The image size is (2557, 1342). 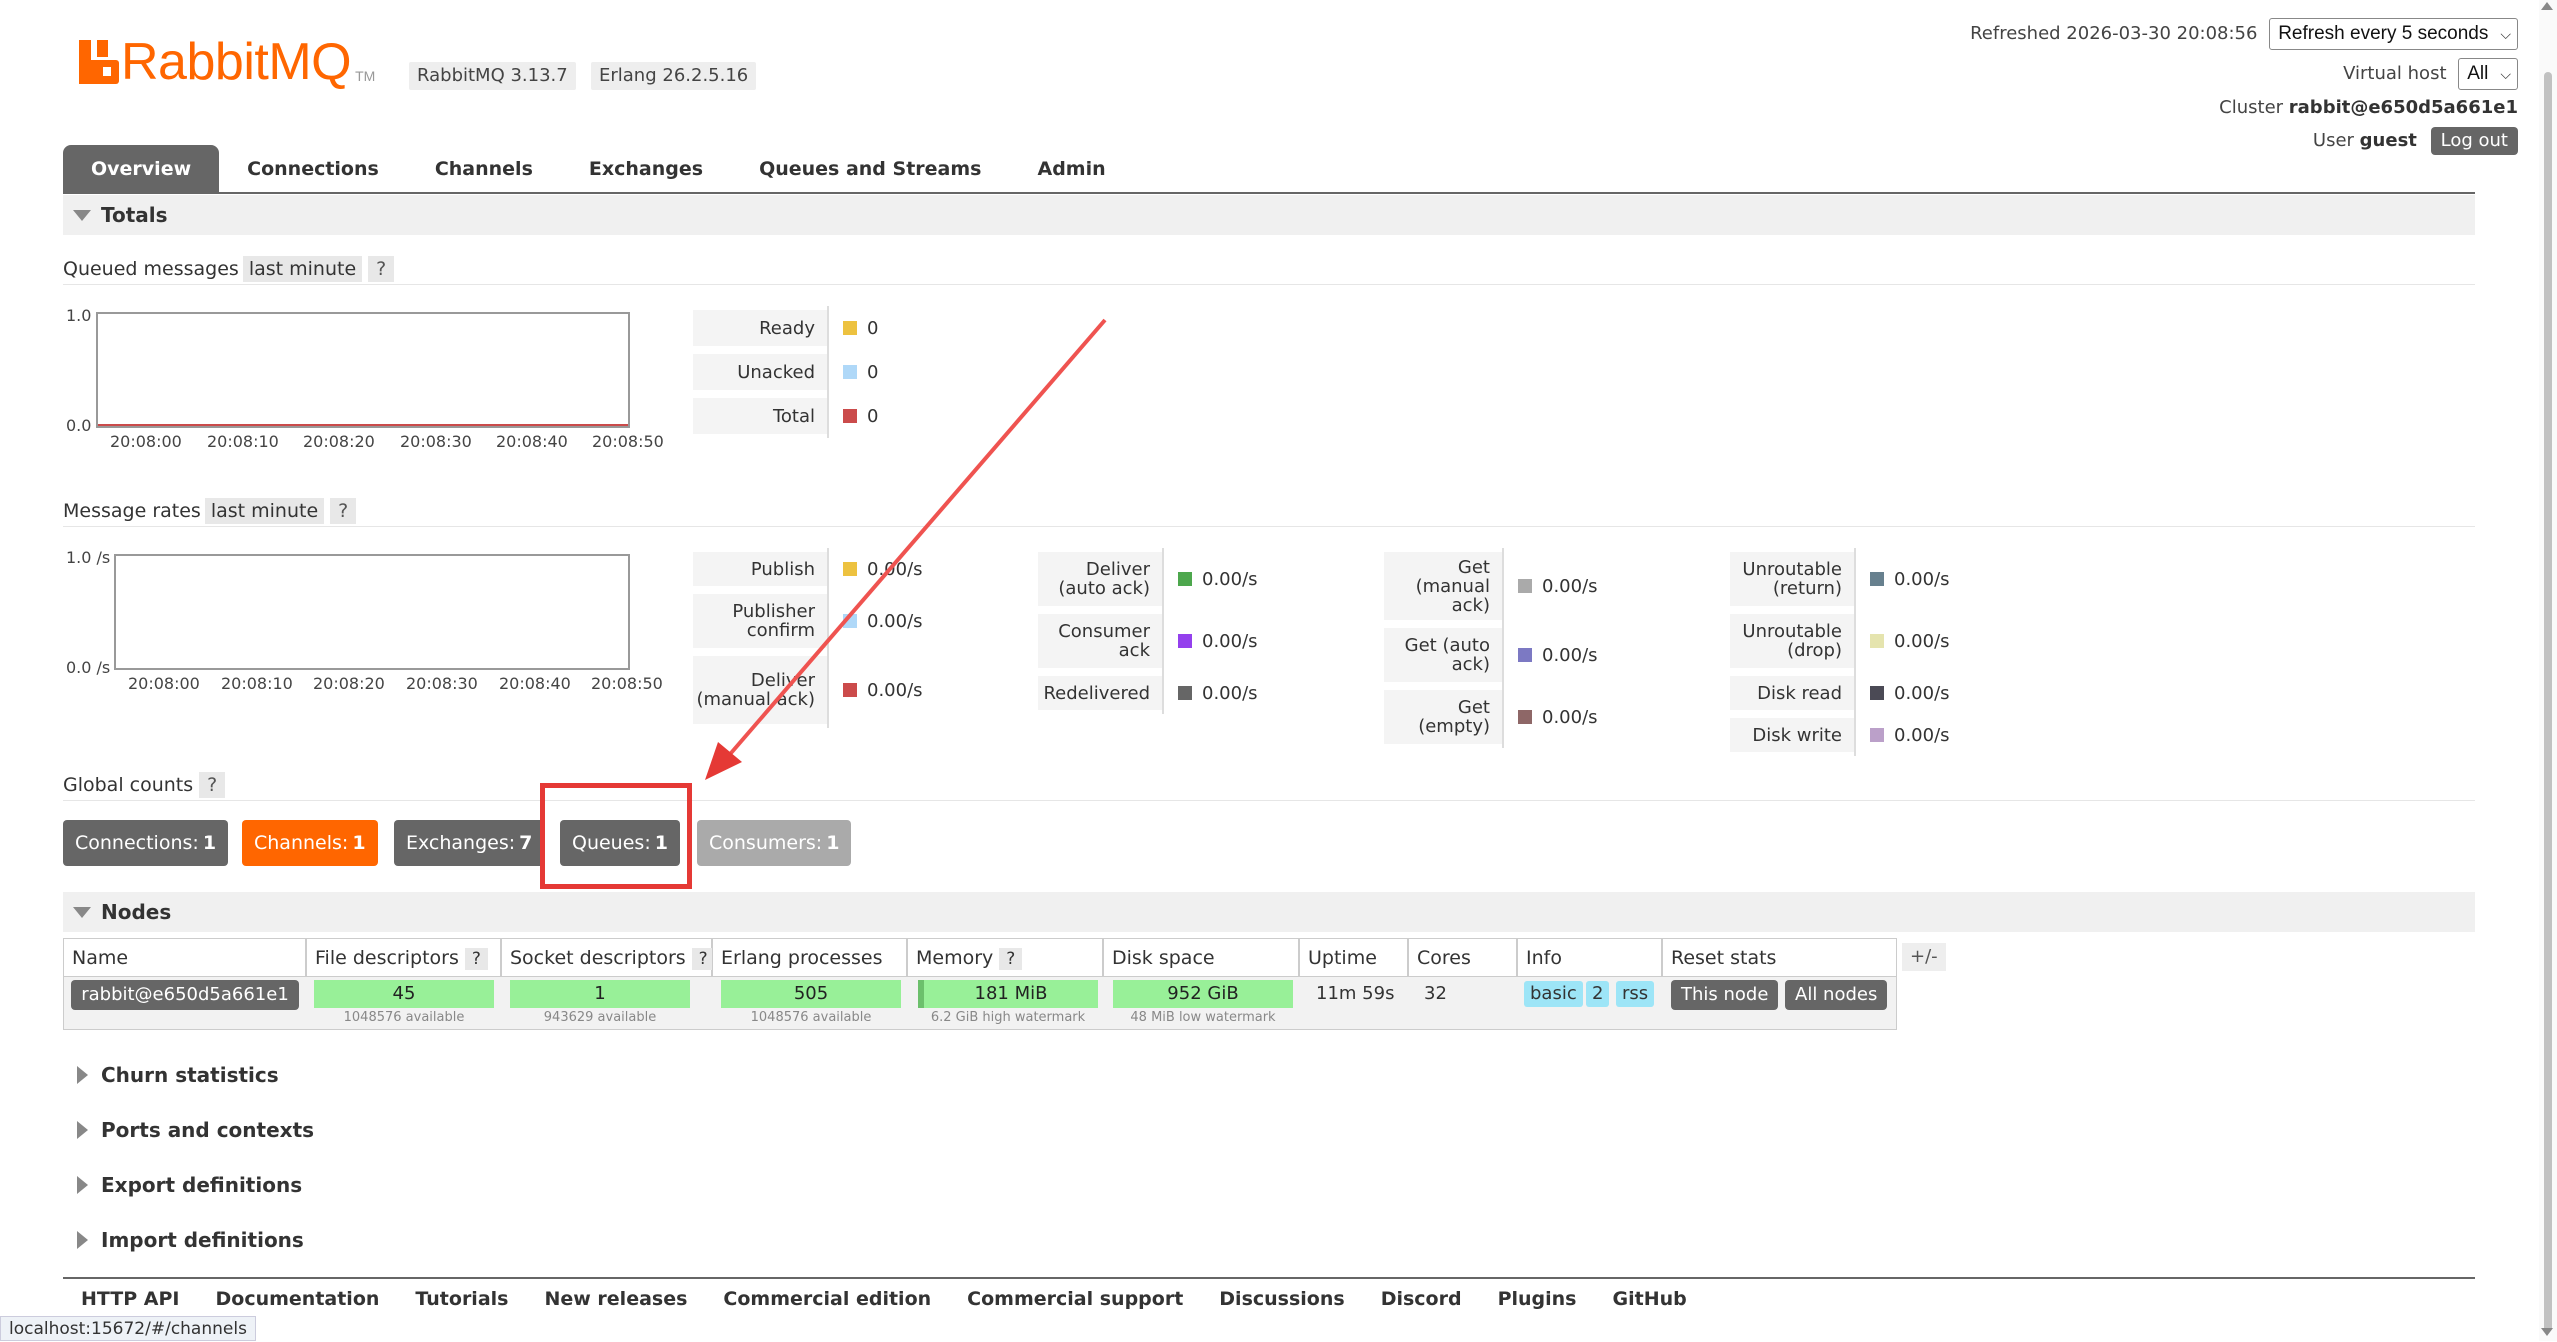 I want to click on scroll-down-arrow-icon, so click(x=2547, y=1332).